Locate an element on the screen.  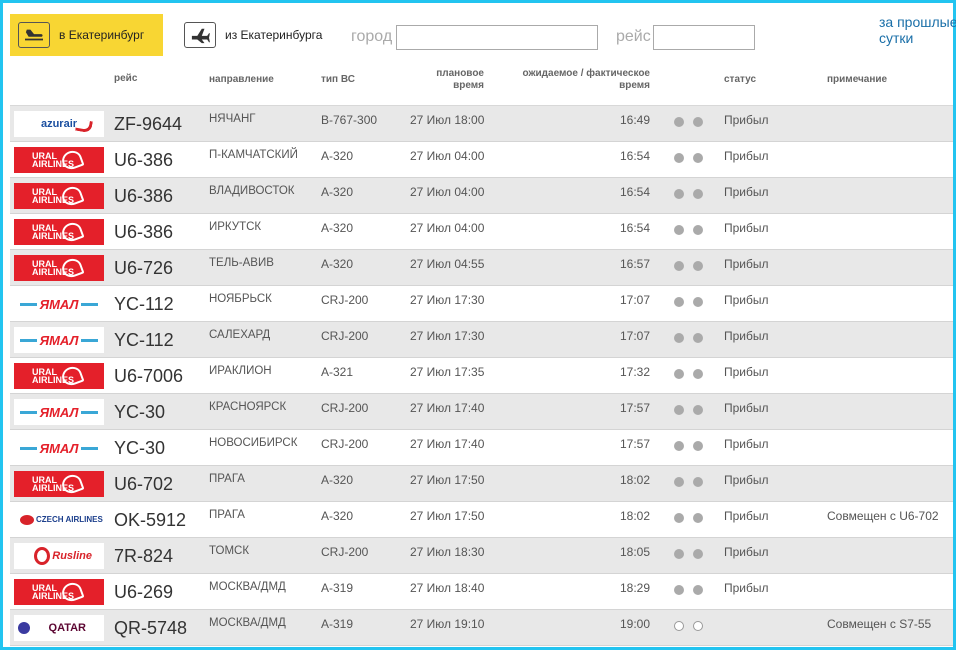
previous-day-link-line2: сутки is located at coordinates (896, 38).